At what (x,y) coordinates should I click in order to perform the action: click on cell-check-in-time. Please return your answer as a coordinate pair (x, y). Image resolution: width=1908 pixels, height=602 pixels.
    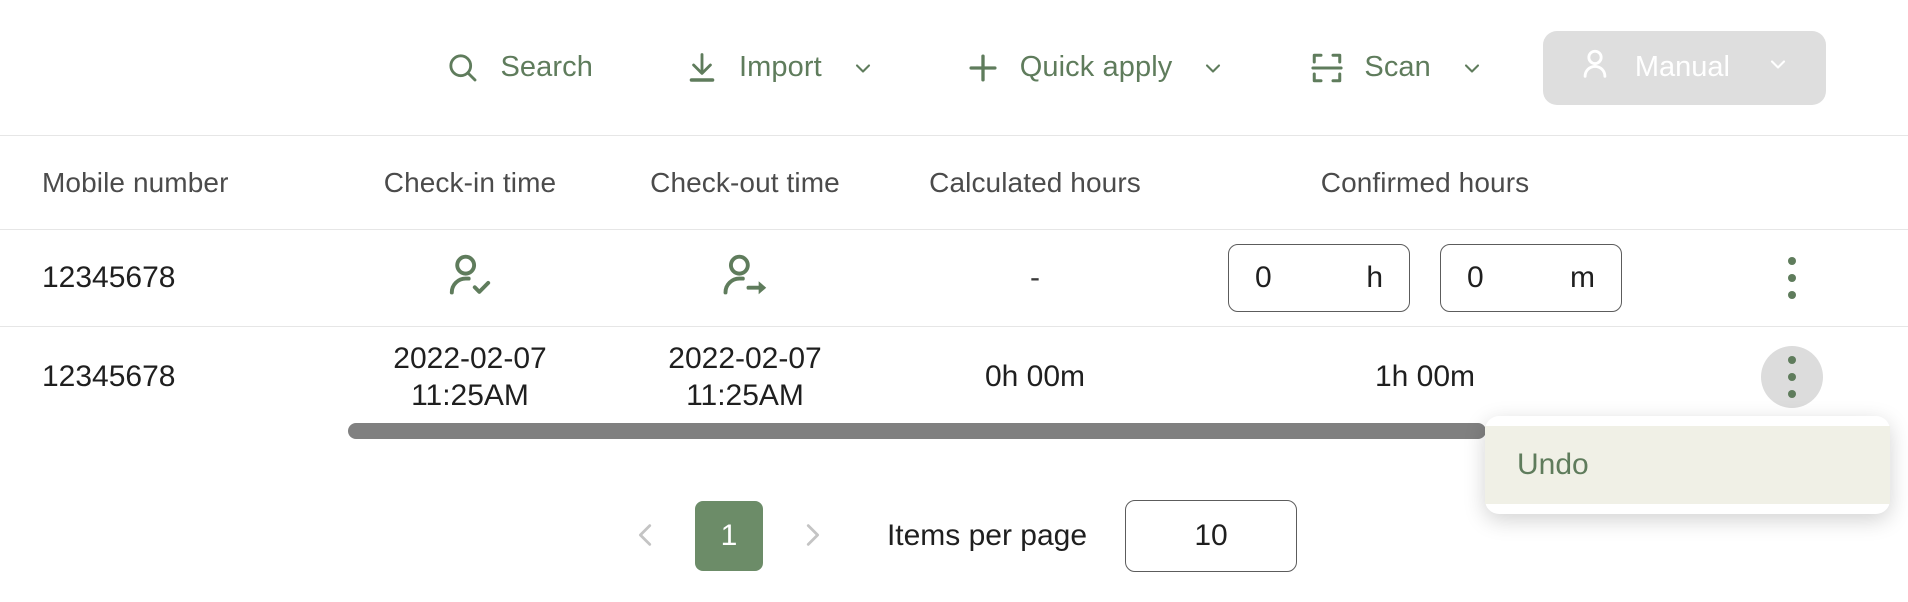
    Looking at the image, I should click on (470, 278).